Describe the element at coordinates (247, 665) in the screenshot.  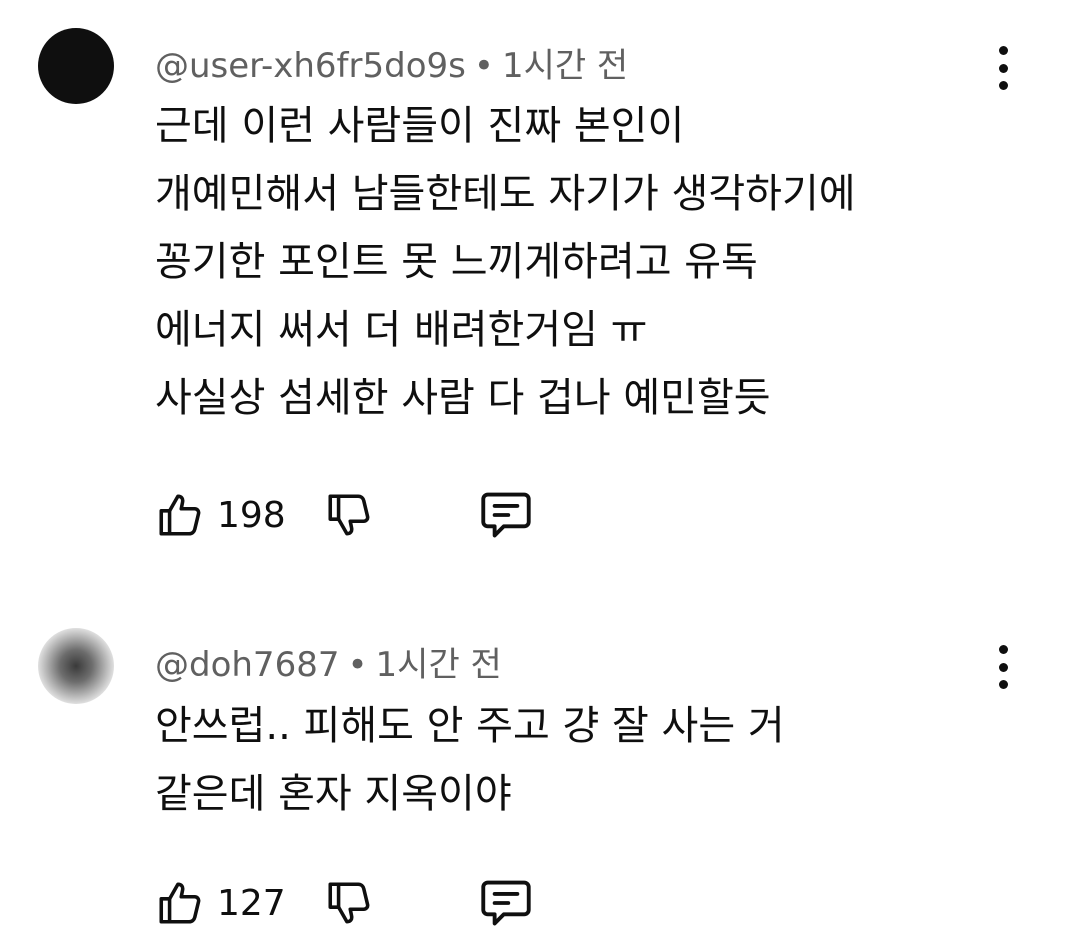
I see `author-handle: @doh7687` at that location.